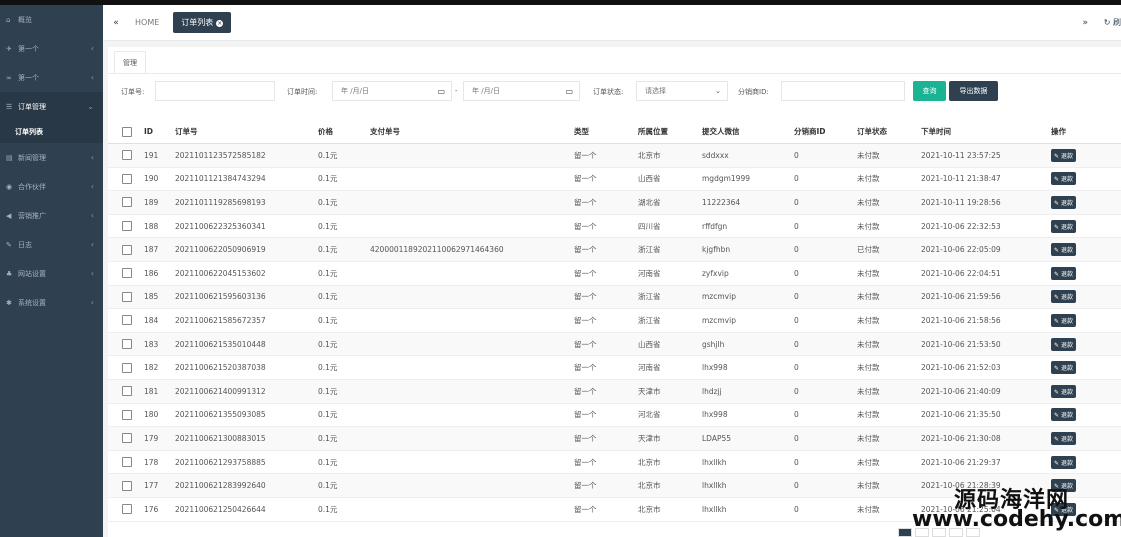 The height and width of the screenshot is (537, 1121). Describe the element at coordinates (32, 302) in the screenshot. I see `sidebar-item-label: 系统设置` at that location.